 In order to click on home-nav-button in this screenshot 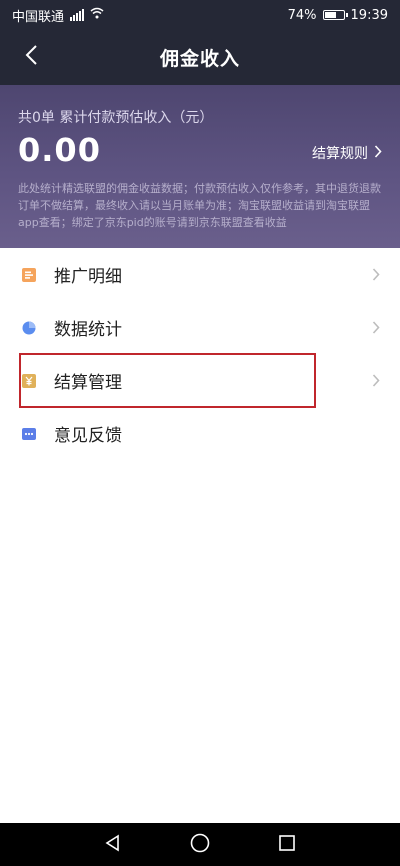, I will do `click(200, 845)`.